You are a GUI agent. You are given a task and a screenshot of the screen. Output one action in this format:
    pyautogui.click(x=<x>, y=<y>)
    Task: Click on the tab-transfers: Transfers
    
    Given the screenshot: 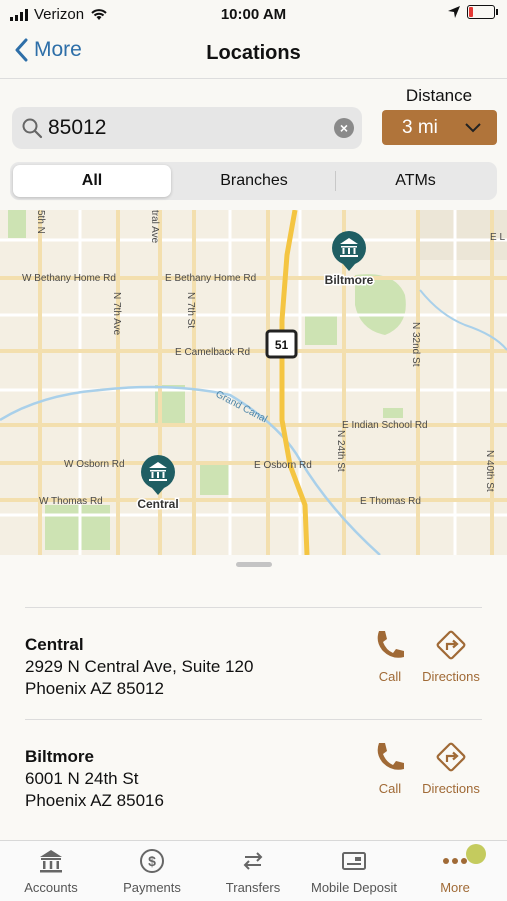 What is the action you would take?
    pyautogui.click(x=253, y=871)
    